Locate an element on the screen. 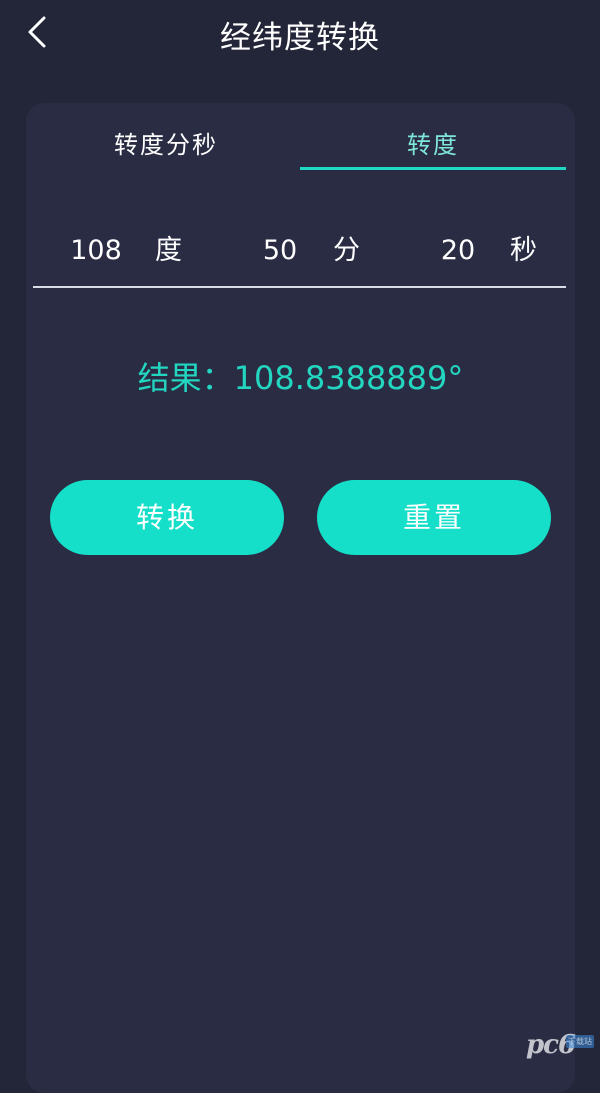  degree-unit-label: 度 is located at coordinates (168, 250).